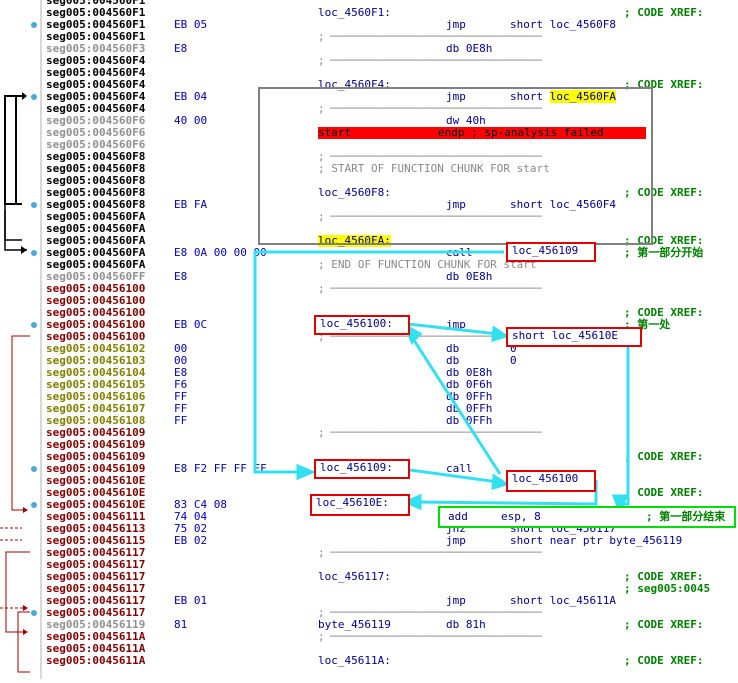 The height and width of the screenshot is (683, 738). I want to click on jump-target-box: short loc_45610E, so click(574, 337).